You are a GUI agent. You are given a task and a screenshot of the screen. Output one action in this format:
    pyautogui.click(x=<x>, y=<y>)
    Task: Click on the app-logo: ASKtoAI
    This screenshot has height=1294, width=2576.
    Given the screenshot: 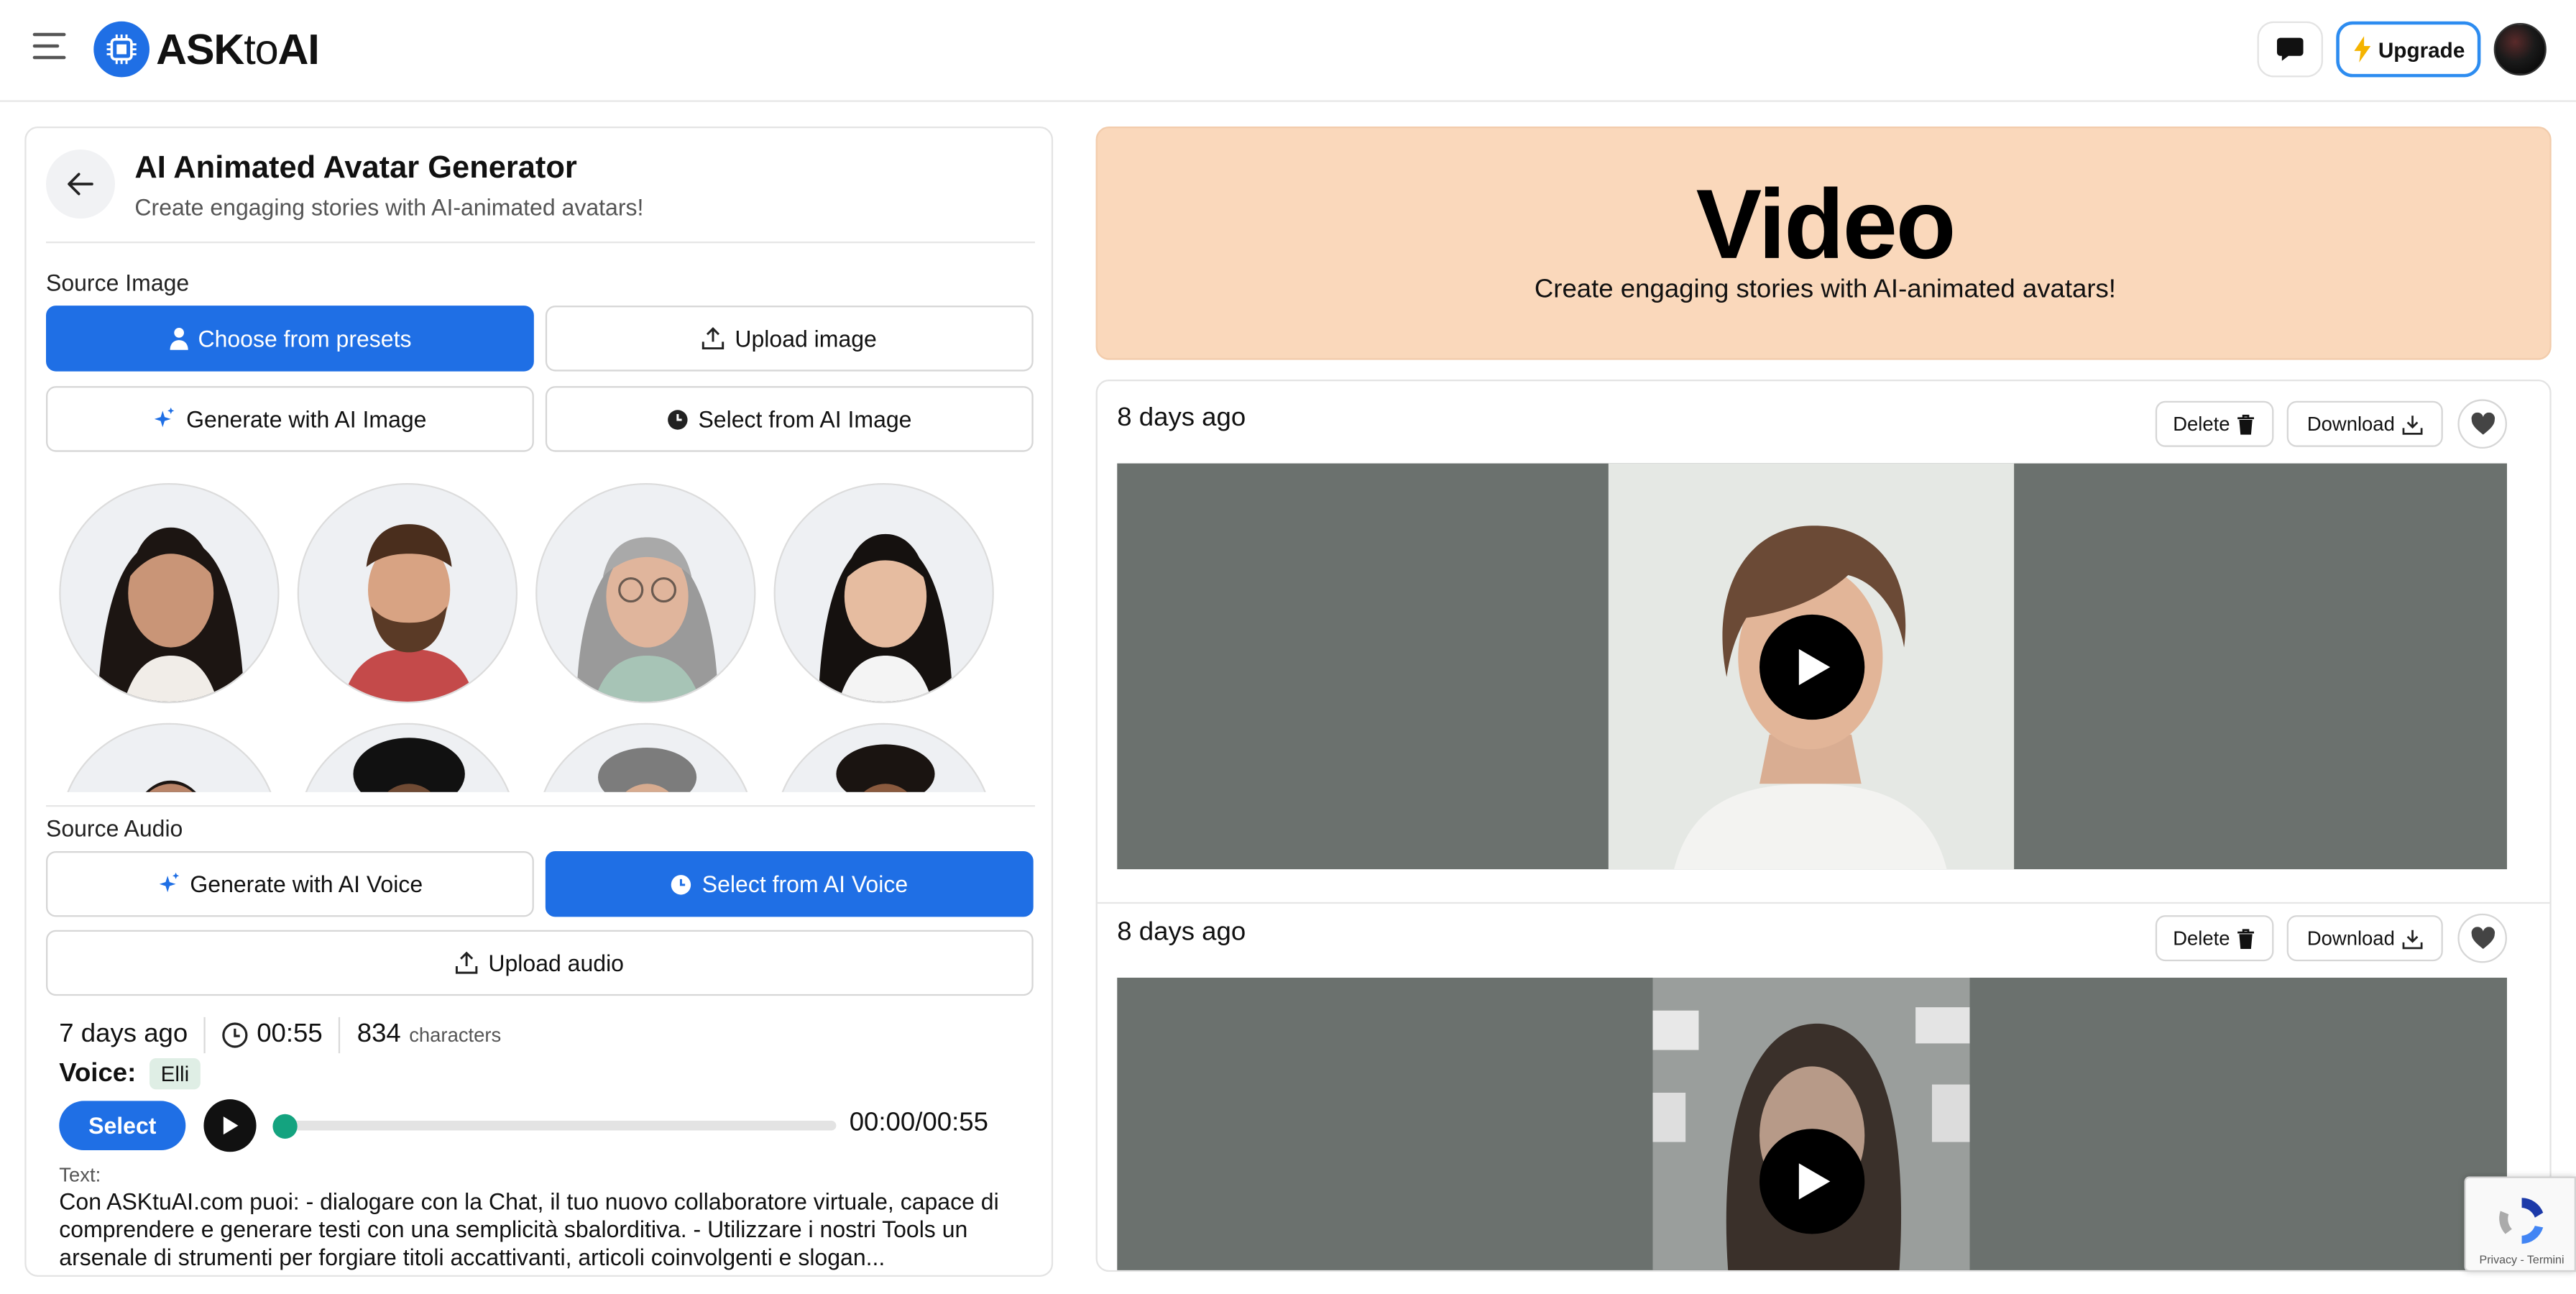 What is the action you would take?
    pyautogui.click(x=206, y=49)
    